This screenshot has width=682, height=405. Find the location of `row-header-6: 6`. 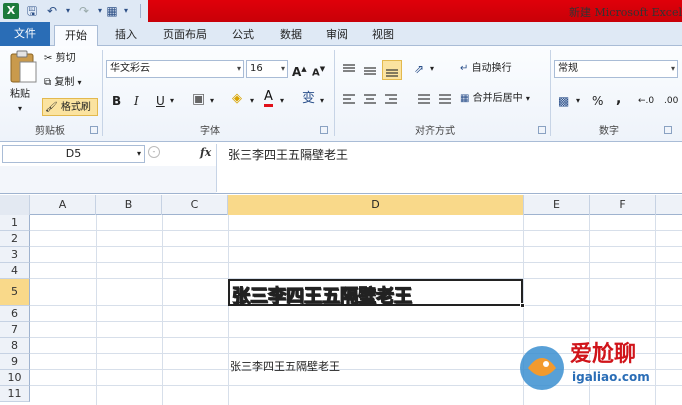

row-header-6: 6 is located at coordinates (15, 314).